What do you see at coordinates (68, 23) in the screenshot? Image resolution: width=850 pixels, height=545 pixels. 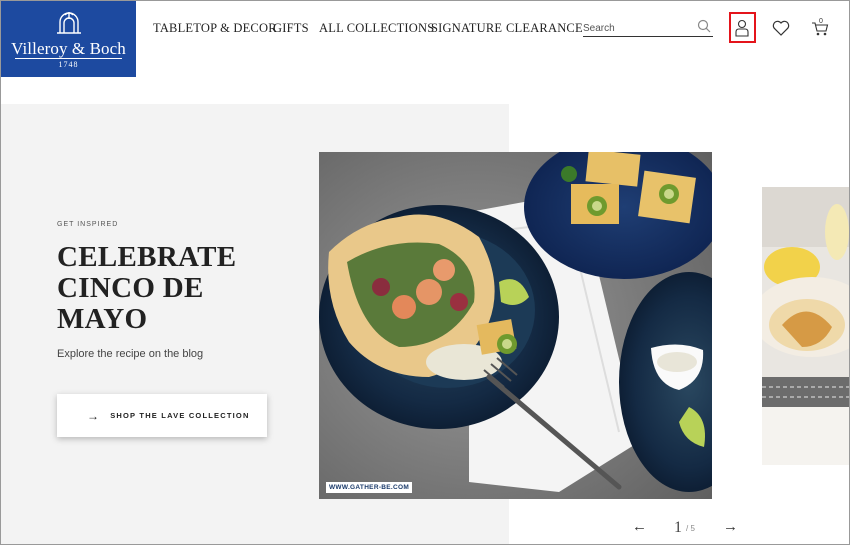 I see `fountain-logo-icon` at bounding box center [68, 23].